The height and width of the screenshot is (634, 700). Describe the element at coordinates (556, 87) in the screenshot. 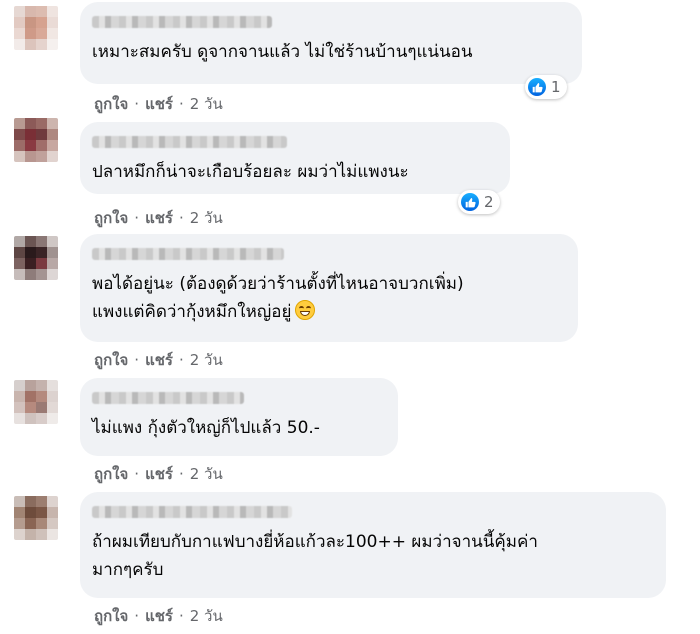

I see `reaction-count: 1` at that location.